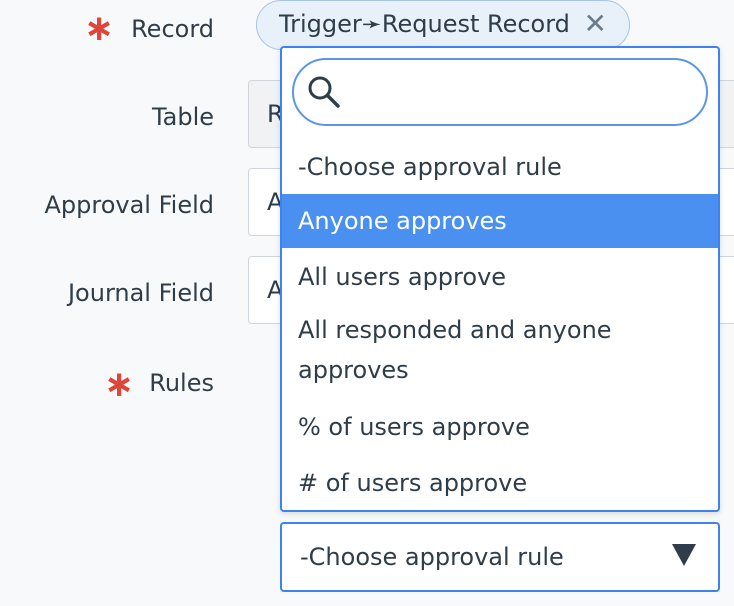 This screenshot has width=734, height=606. I want to click on table-label: Table, so click(182, 117).